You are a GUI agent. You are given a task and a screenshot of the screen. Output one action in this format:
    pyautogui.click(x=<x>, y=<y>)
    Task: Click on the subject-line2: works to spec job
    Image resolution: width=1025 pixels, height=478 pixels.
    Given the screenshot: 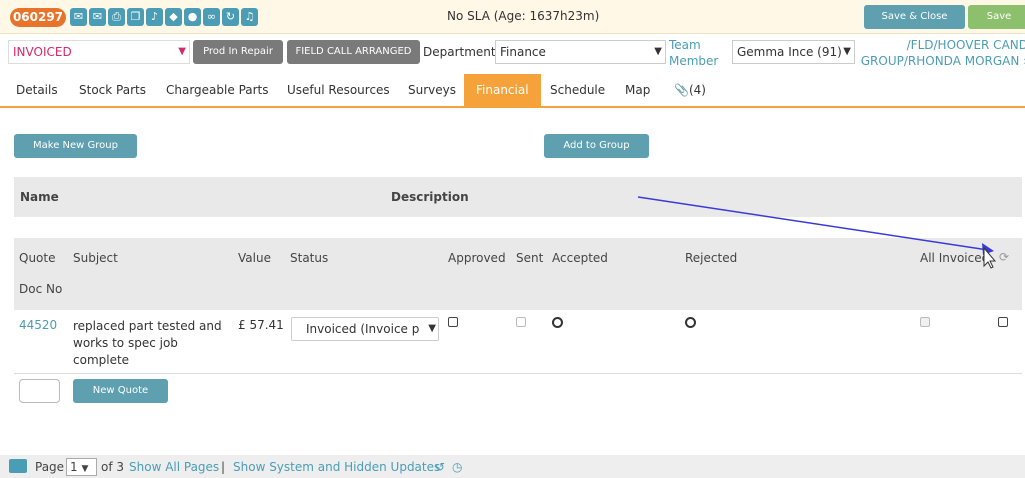 What is the action you would take?
    pyautogui.click(x=125, y=343)
    